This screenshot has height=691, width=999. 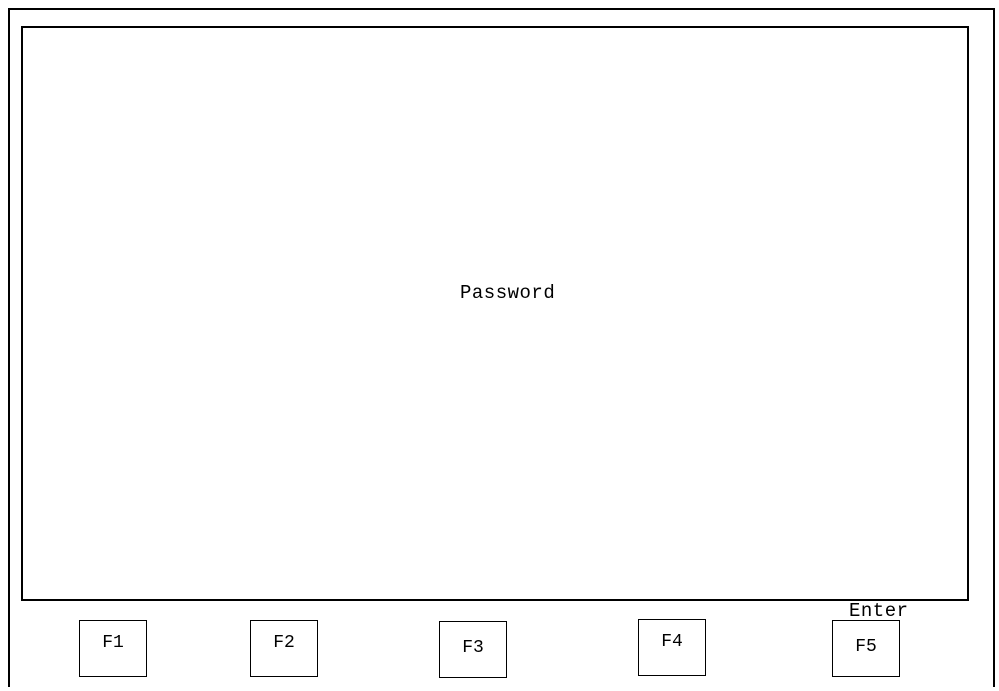 What do you see at coordinates (879, 611) in the screenshot?
I see `enter-softkey-label: Enter` at bounding box center [879, 611].